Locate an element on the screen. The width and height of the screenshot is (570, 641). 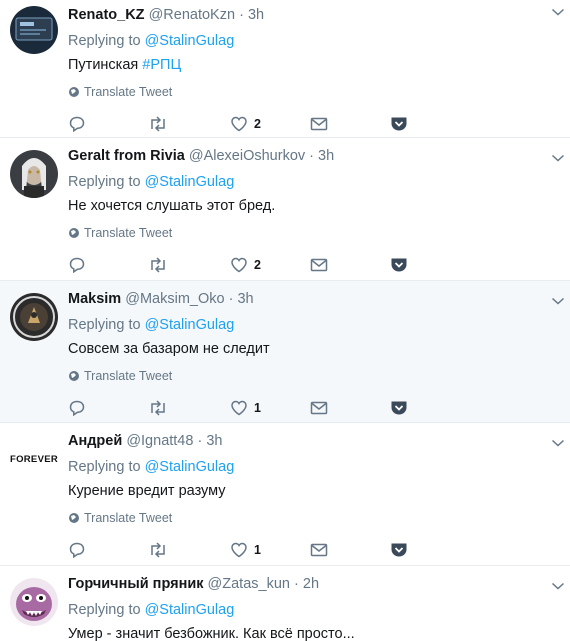
author-handle: @Maksim_Oko is located at coordinates (174, 299).